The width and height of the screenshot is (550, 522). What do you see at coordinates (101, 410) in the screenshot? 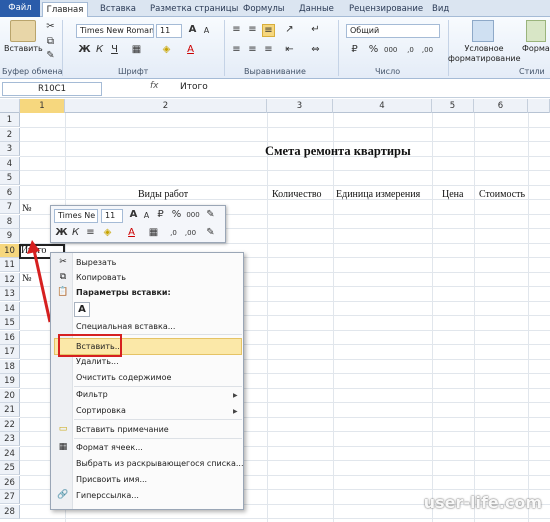
I see `menu-item-sort: Сортировка` at bounding box center [101, 410].